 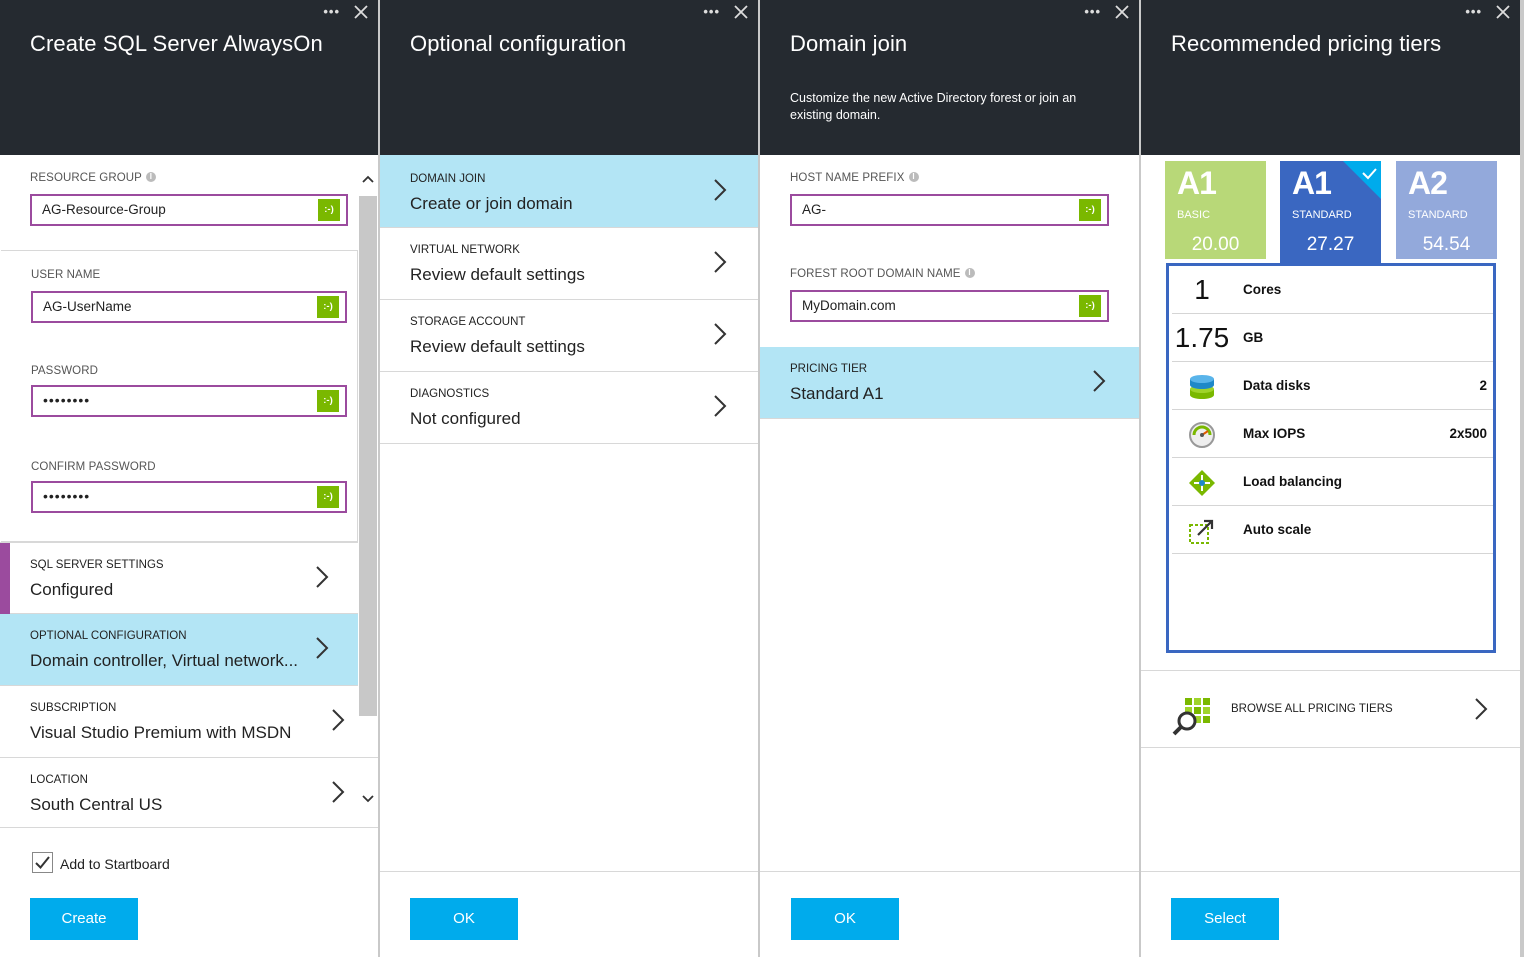 I want to click on tier-a1-basic: A1 BASIC 20.00, so click(x=1215, y=210).